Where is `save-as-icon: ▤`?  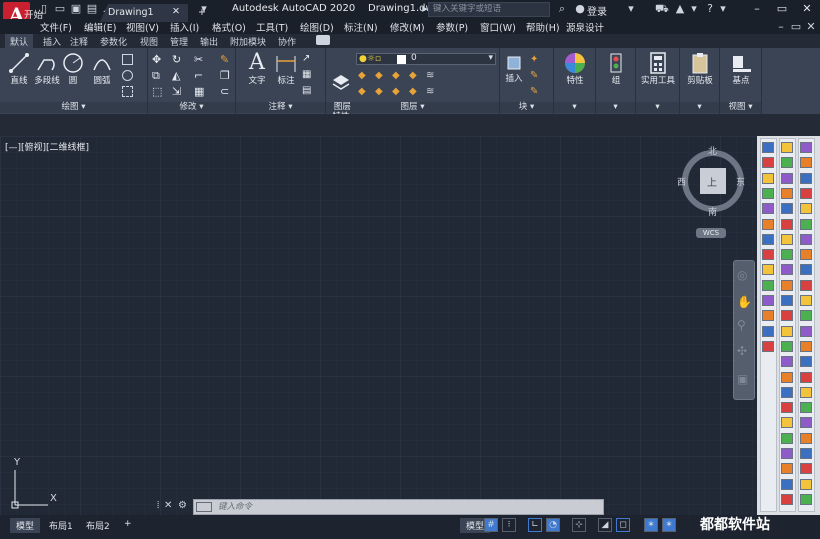
save-as-icon: ▤ is located at coordinates (92, 9).